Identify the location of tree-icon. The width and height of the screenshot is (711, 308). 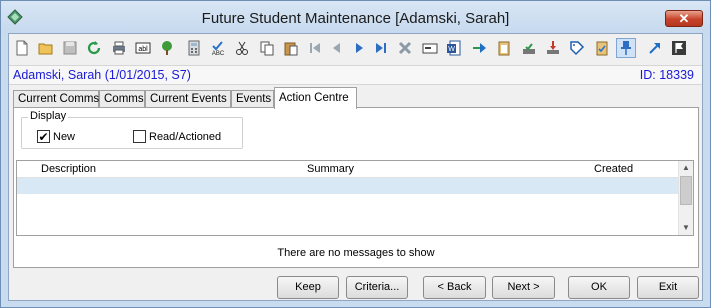
(167, 48).